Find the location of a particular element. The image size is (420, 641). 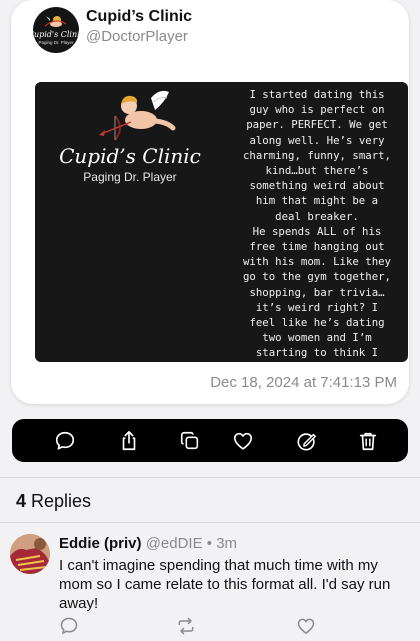

share-icon is located at coordinates (129, 440).